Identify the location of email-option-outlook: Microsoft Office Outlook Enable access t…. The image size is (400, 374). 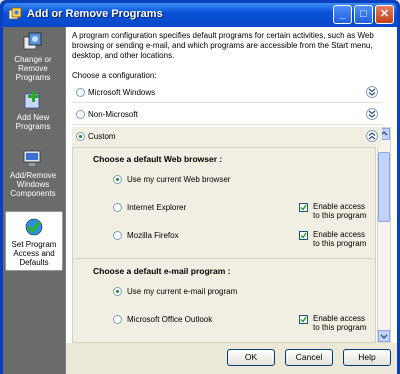
(239, 327).